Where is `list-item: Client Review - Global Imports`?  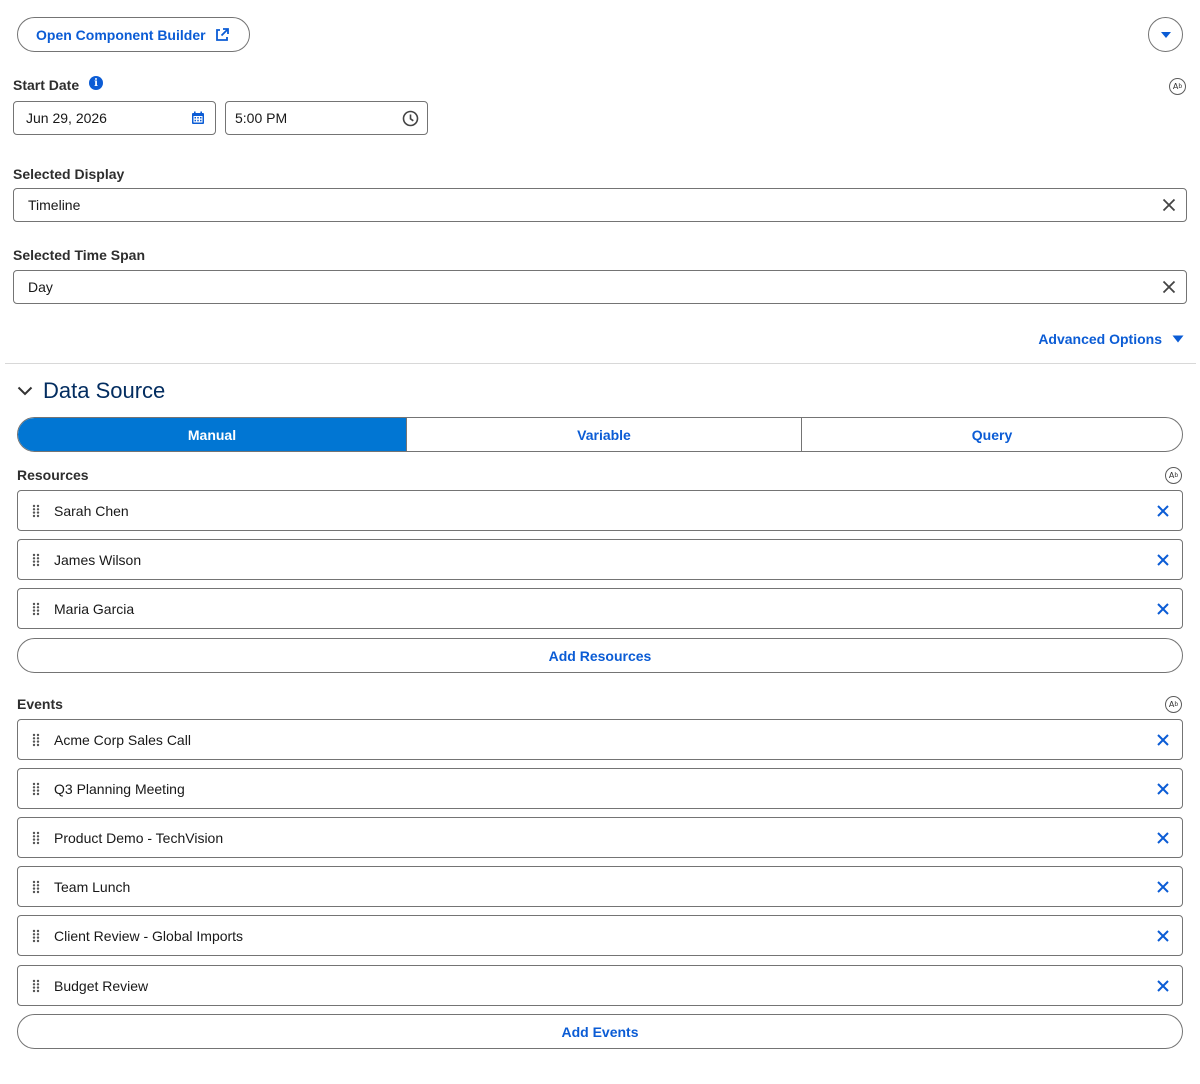 list-item: Client Review - Global Imports is located at coordinates (600, 935).